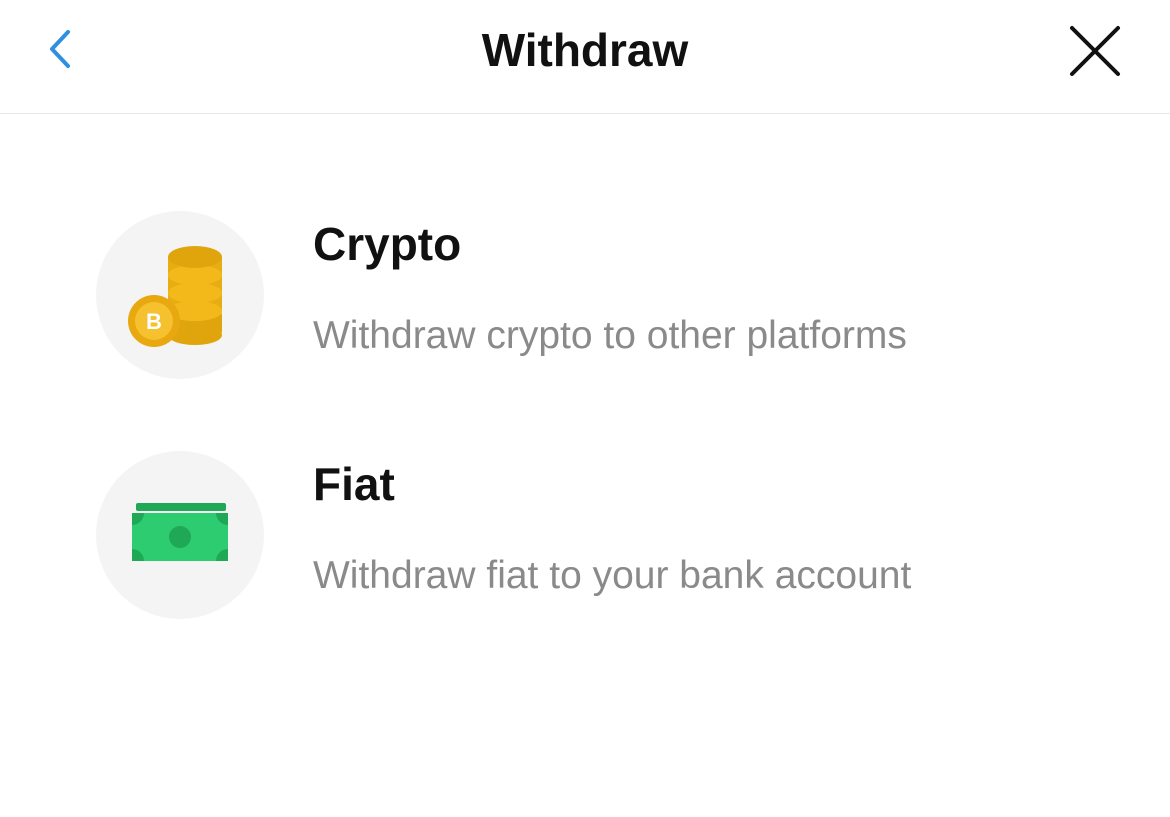 Image resolution: width=1170 pixels, height=817 pixels. Describe the element at coordinates (612, 575) in the screenshot. I see `option-fiat-description: Withdraw fiat to your bank account` at that location.